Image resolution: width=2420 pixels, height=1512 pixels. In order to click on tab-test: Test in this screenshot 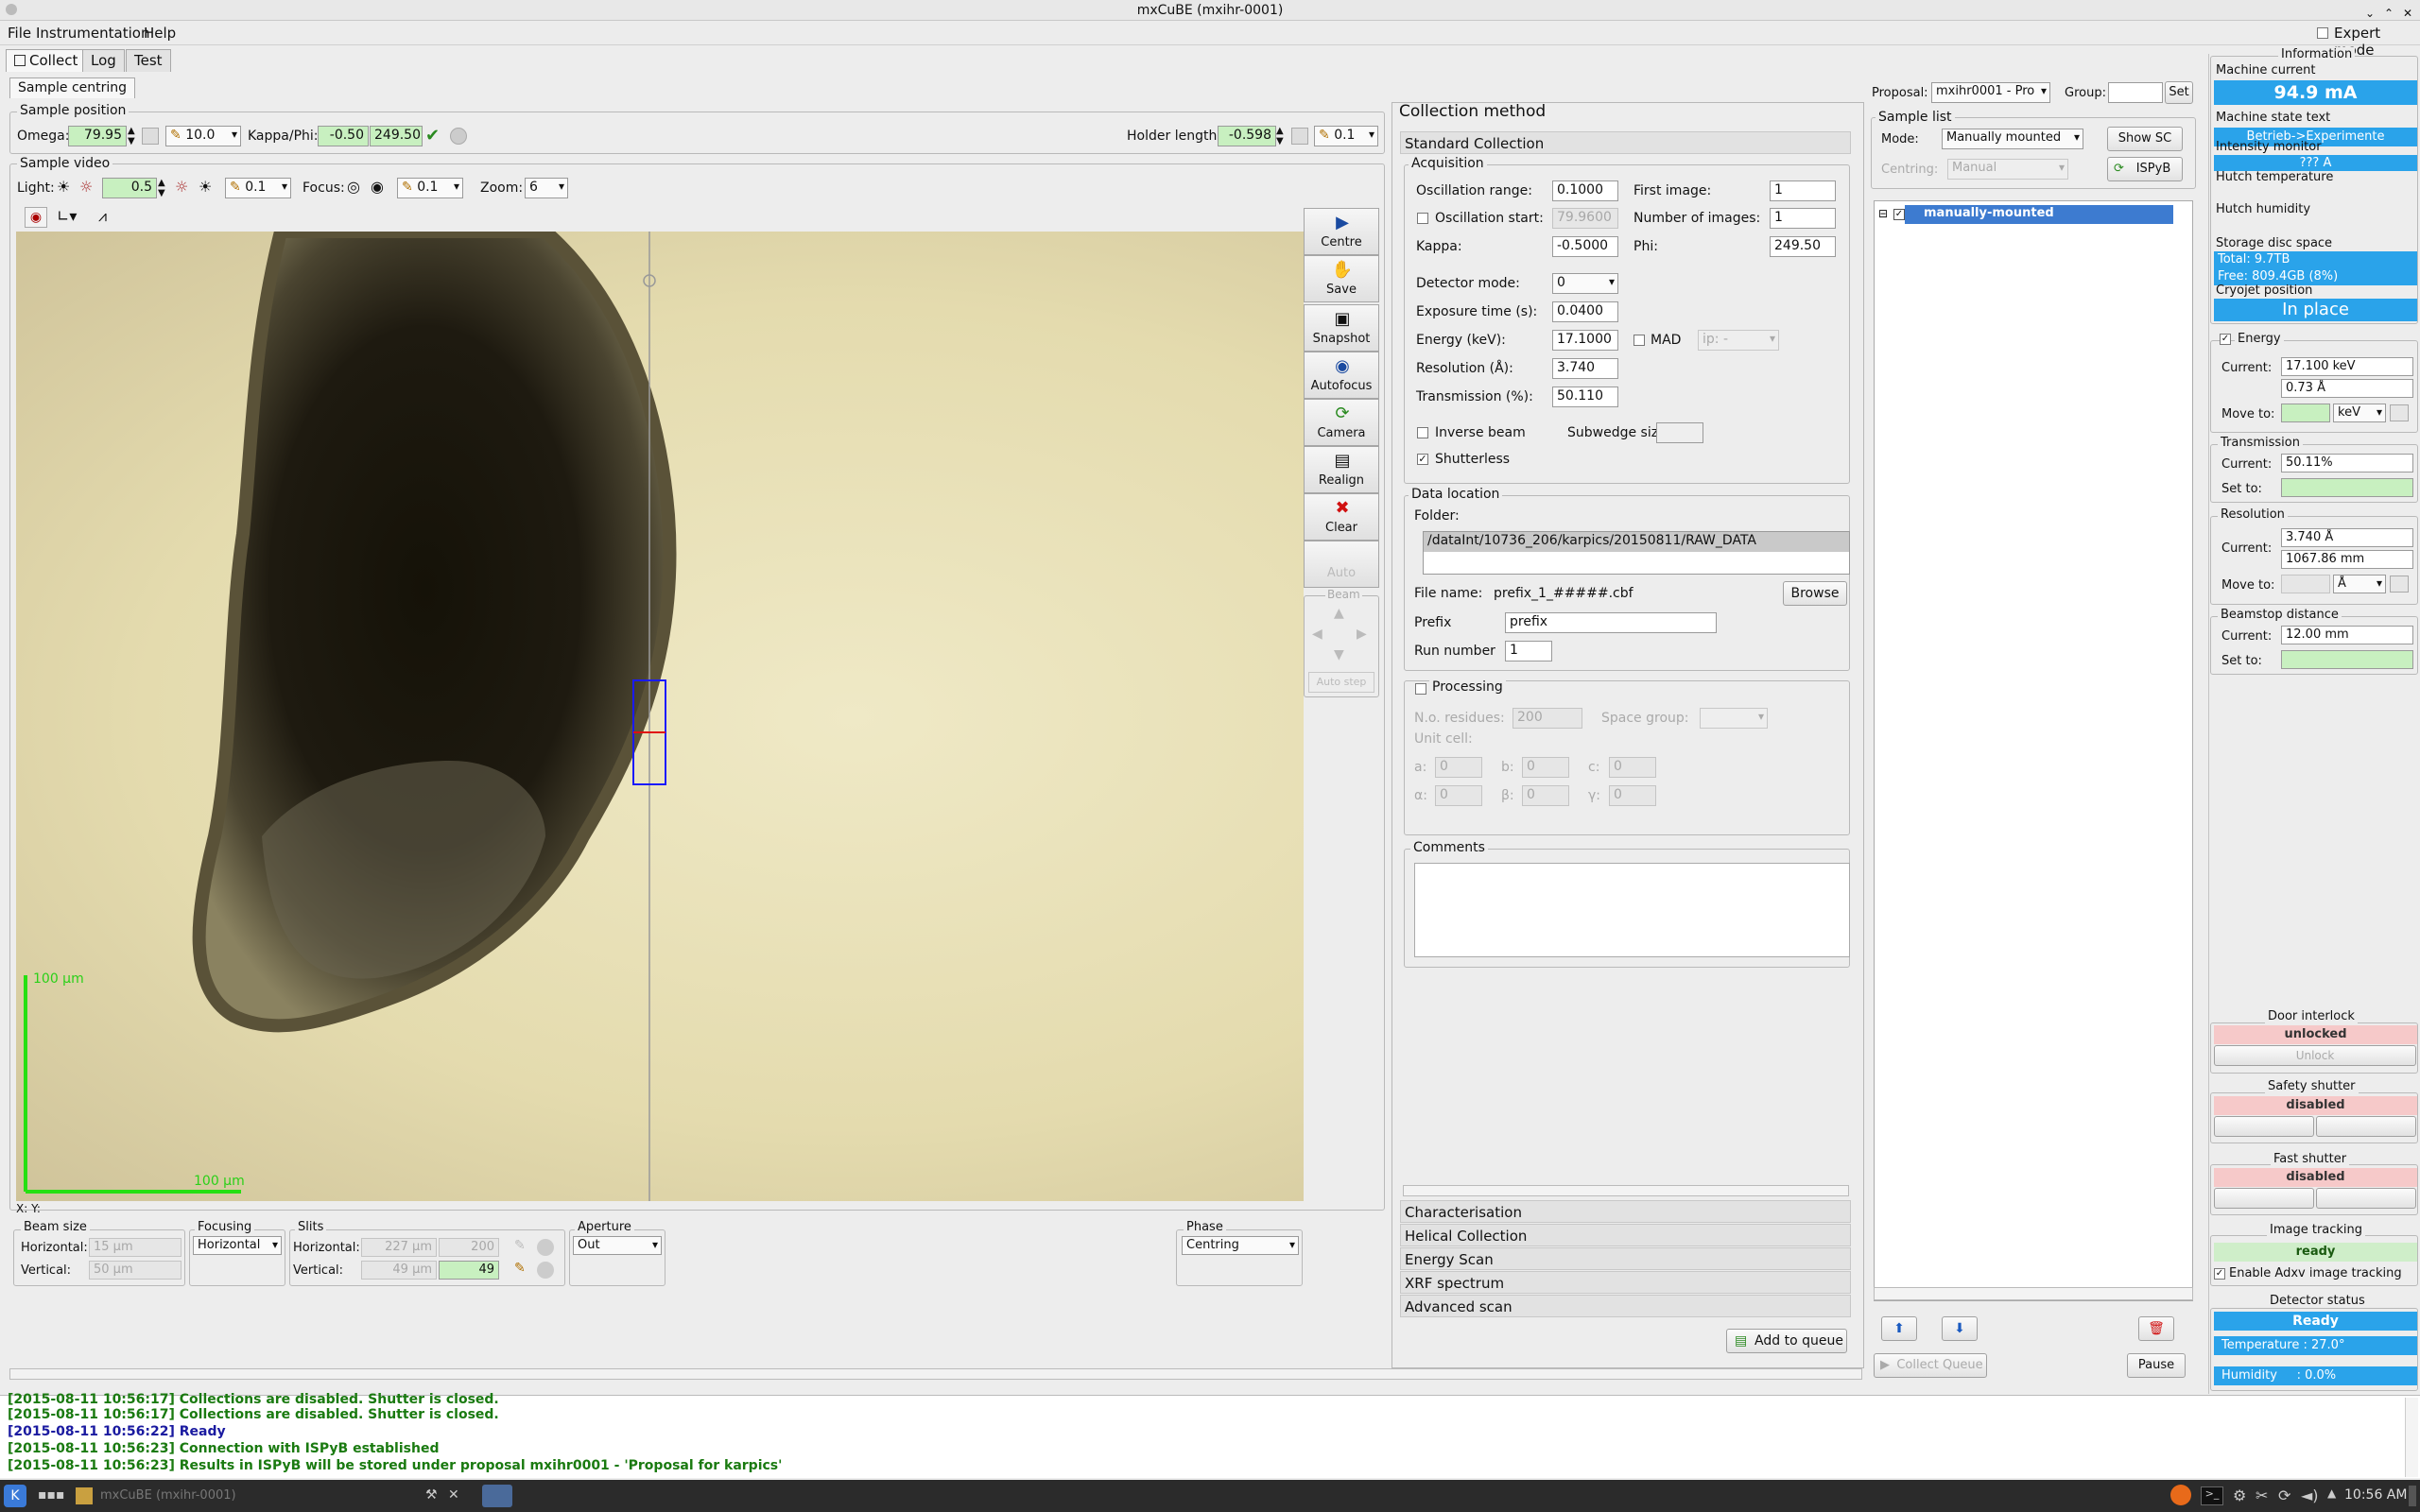, I will do `click(148, 60)`.